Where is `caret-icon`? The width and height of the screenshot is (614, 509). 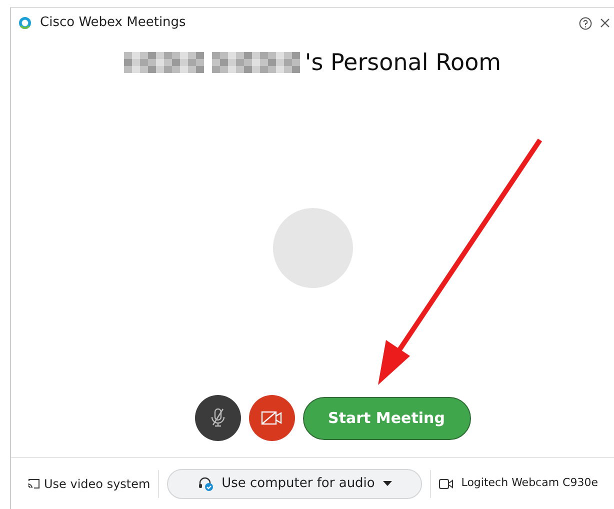
caret-icon is located at coordinates (387, 483).